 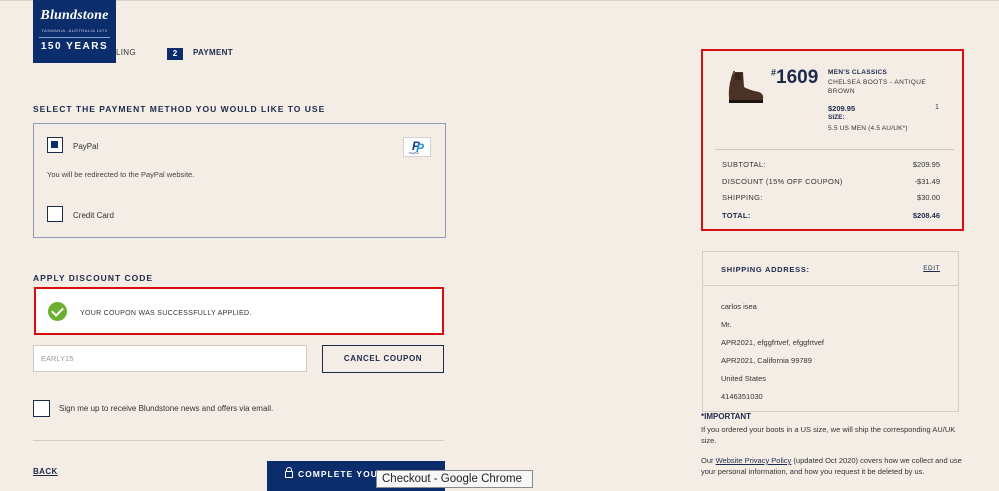 What do you see at coordinates (842, 108) in the screenshot?
I see `product-price: $209.95` at bounding box center [842, 108].